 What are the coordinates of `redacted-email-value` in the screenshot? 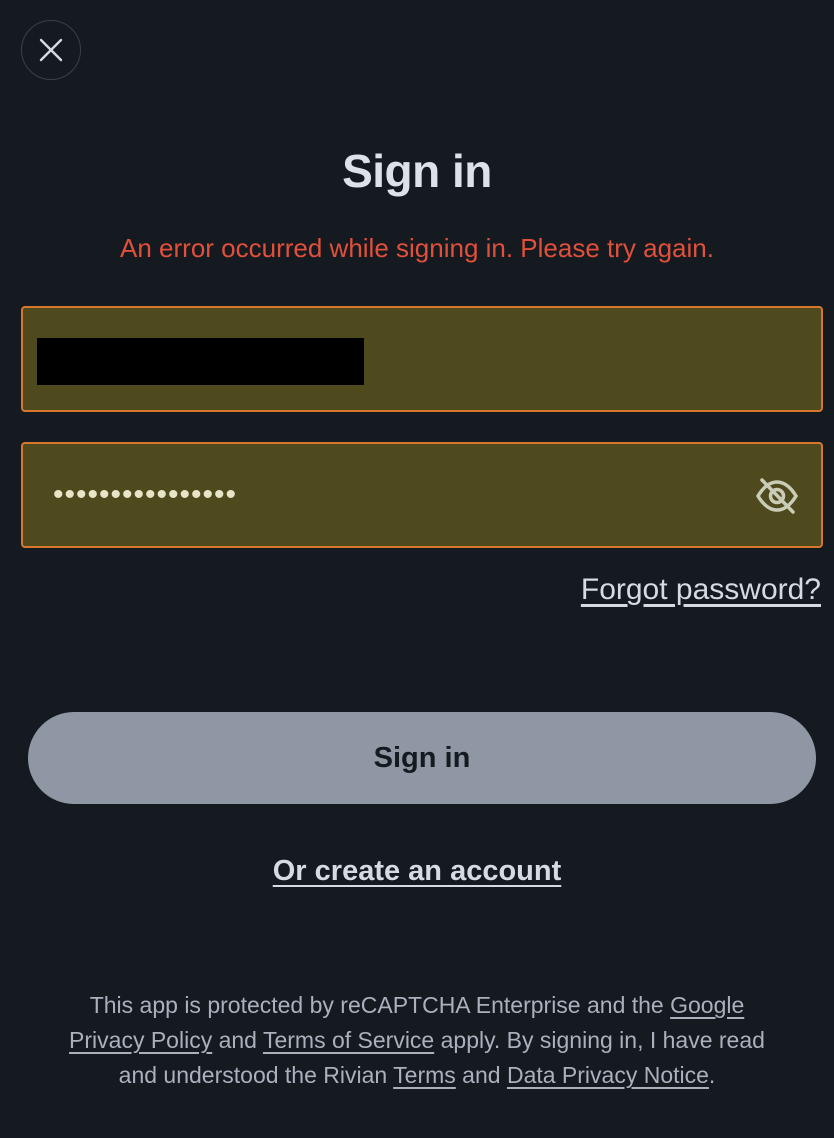 It's located at (200, 361).